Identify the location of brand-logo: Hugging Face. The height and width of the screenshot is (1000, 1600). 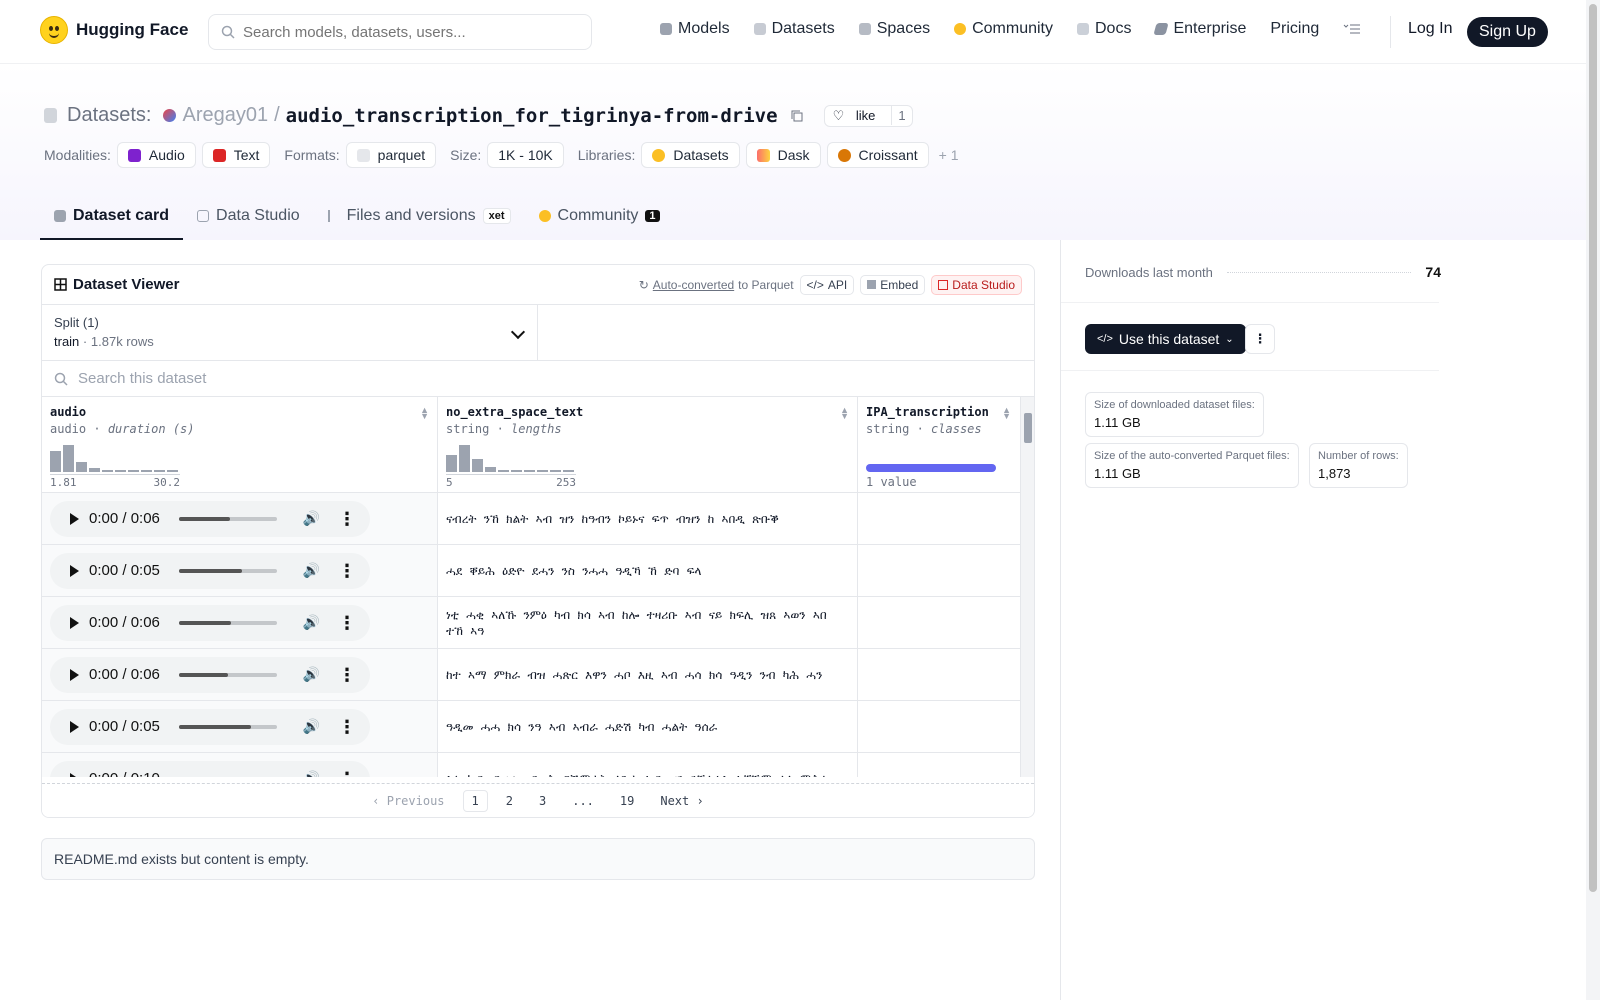
(114, 30).